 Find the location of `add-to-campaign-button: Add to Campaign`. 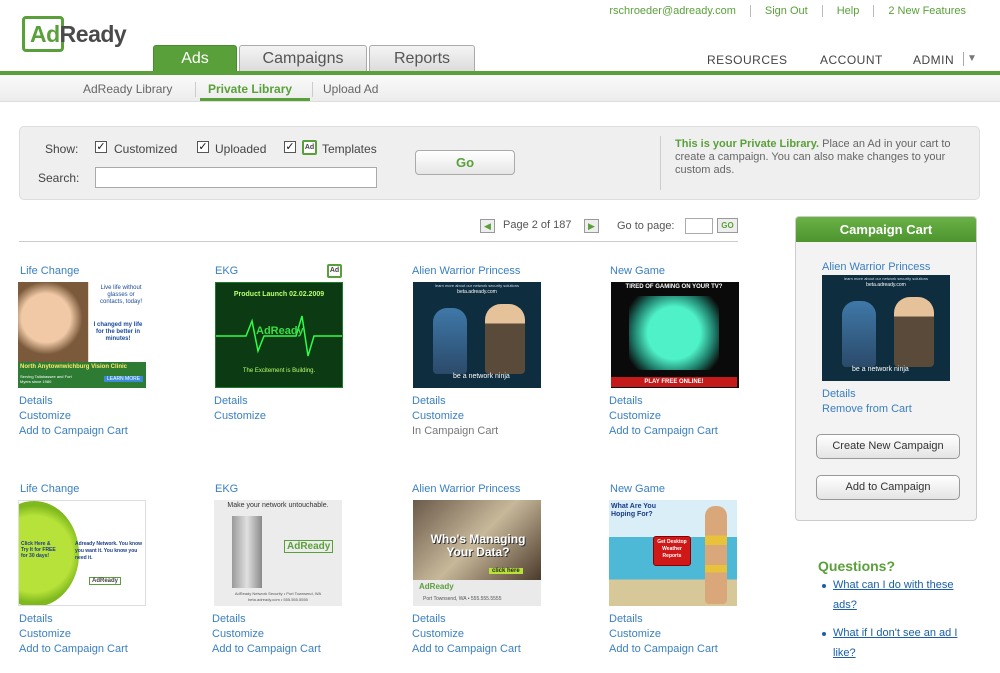

add-to-campaign-button: Add to Campaign is located at coordinates (888, 487).